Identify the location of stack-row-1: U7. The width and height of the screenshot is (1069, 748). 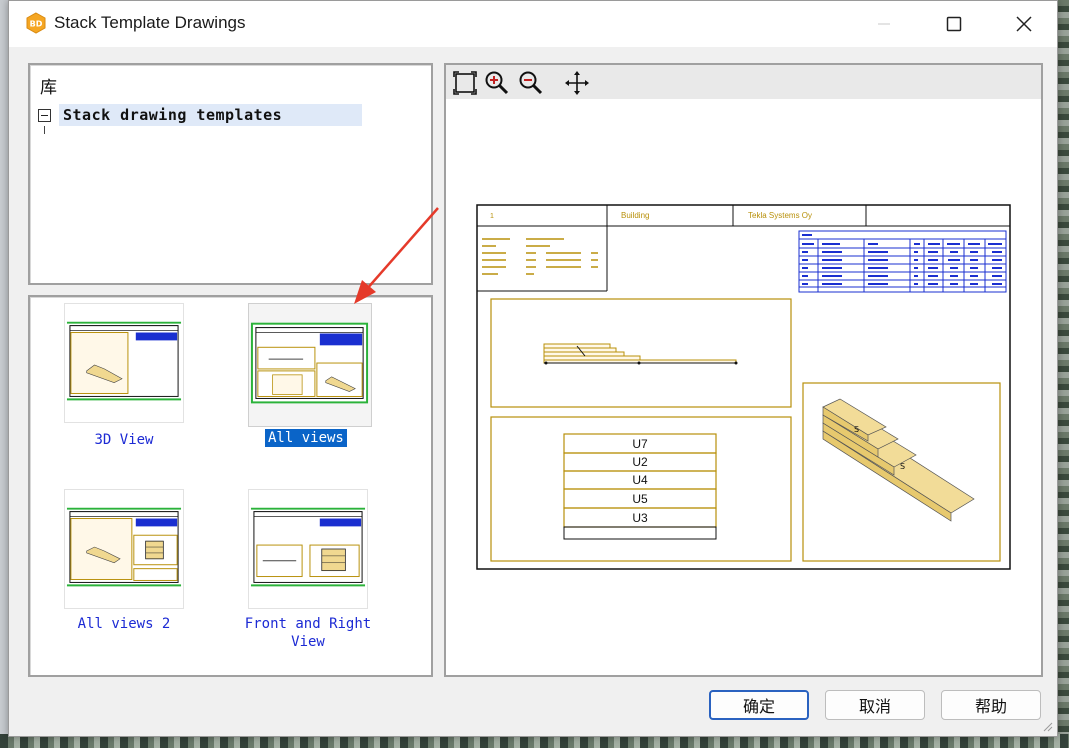
(640, 444).